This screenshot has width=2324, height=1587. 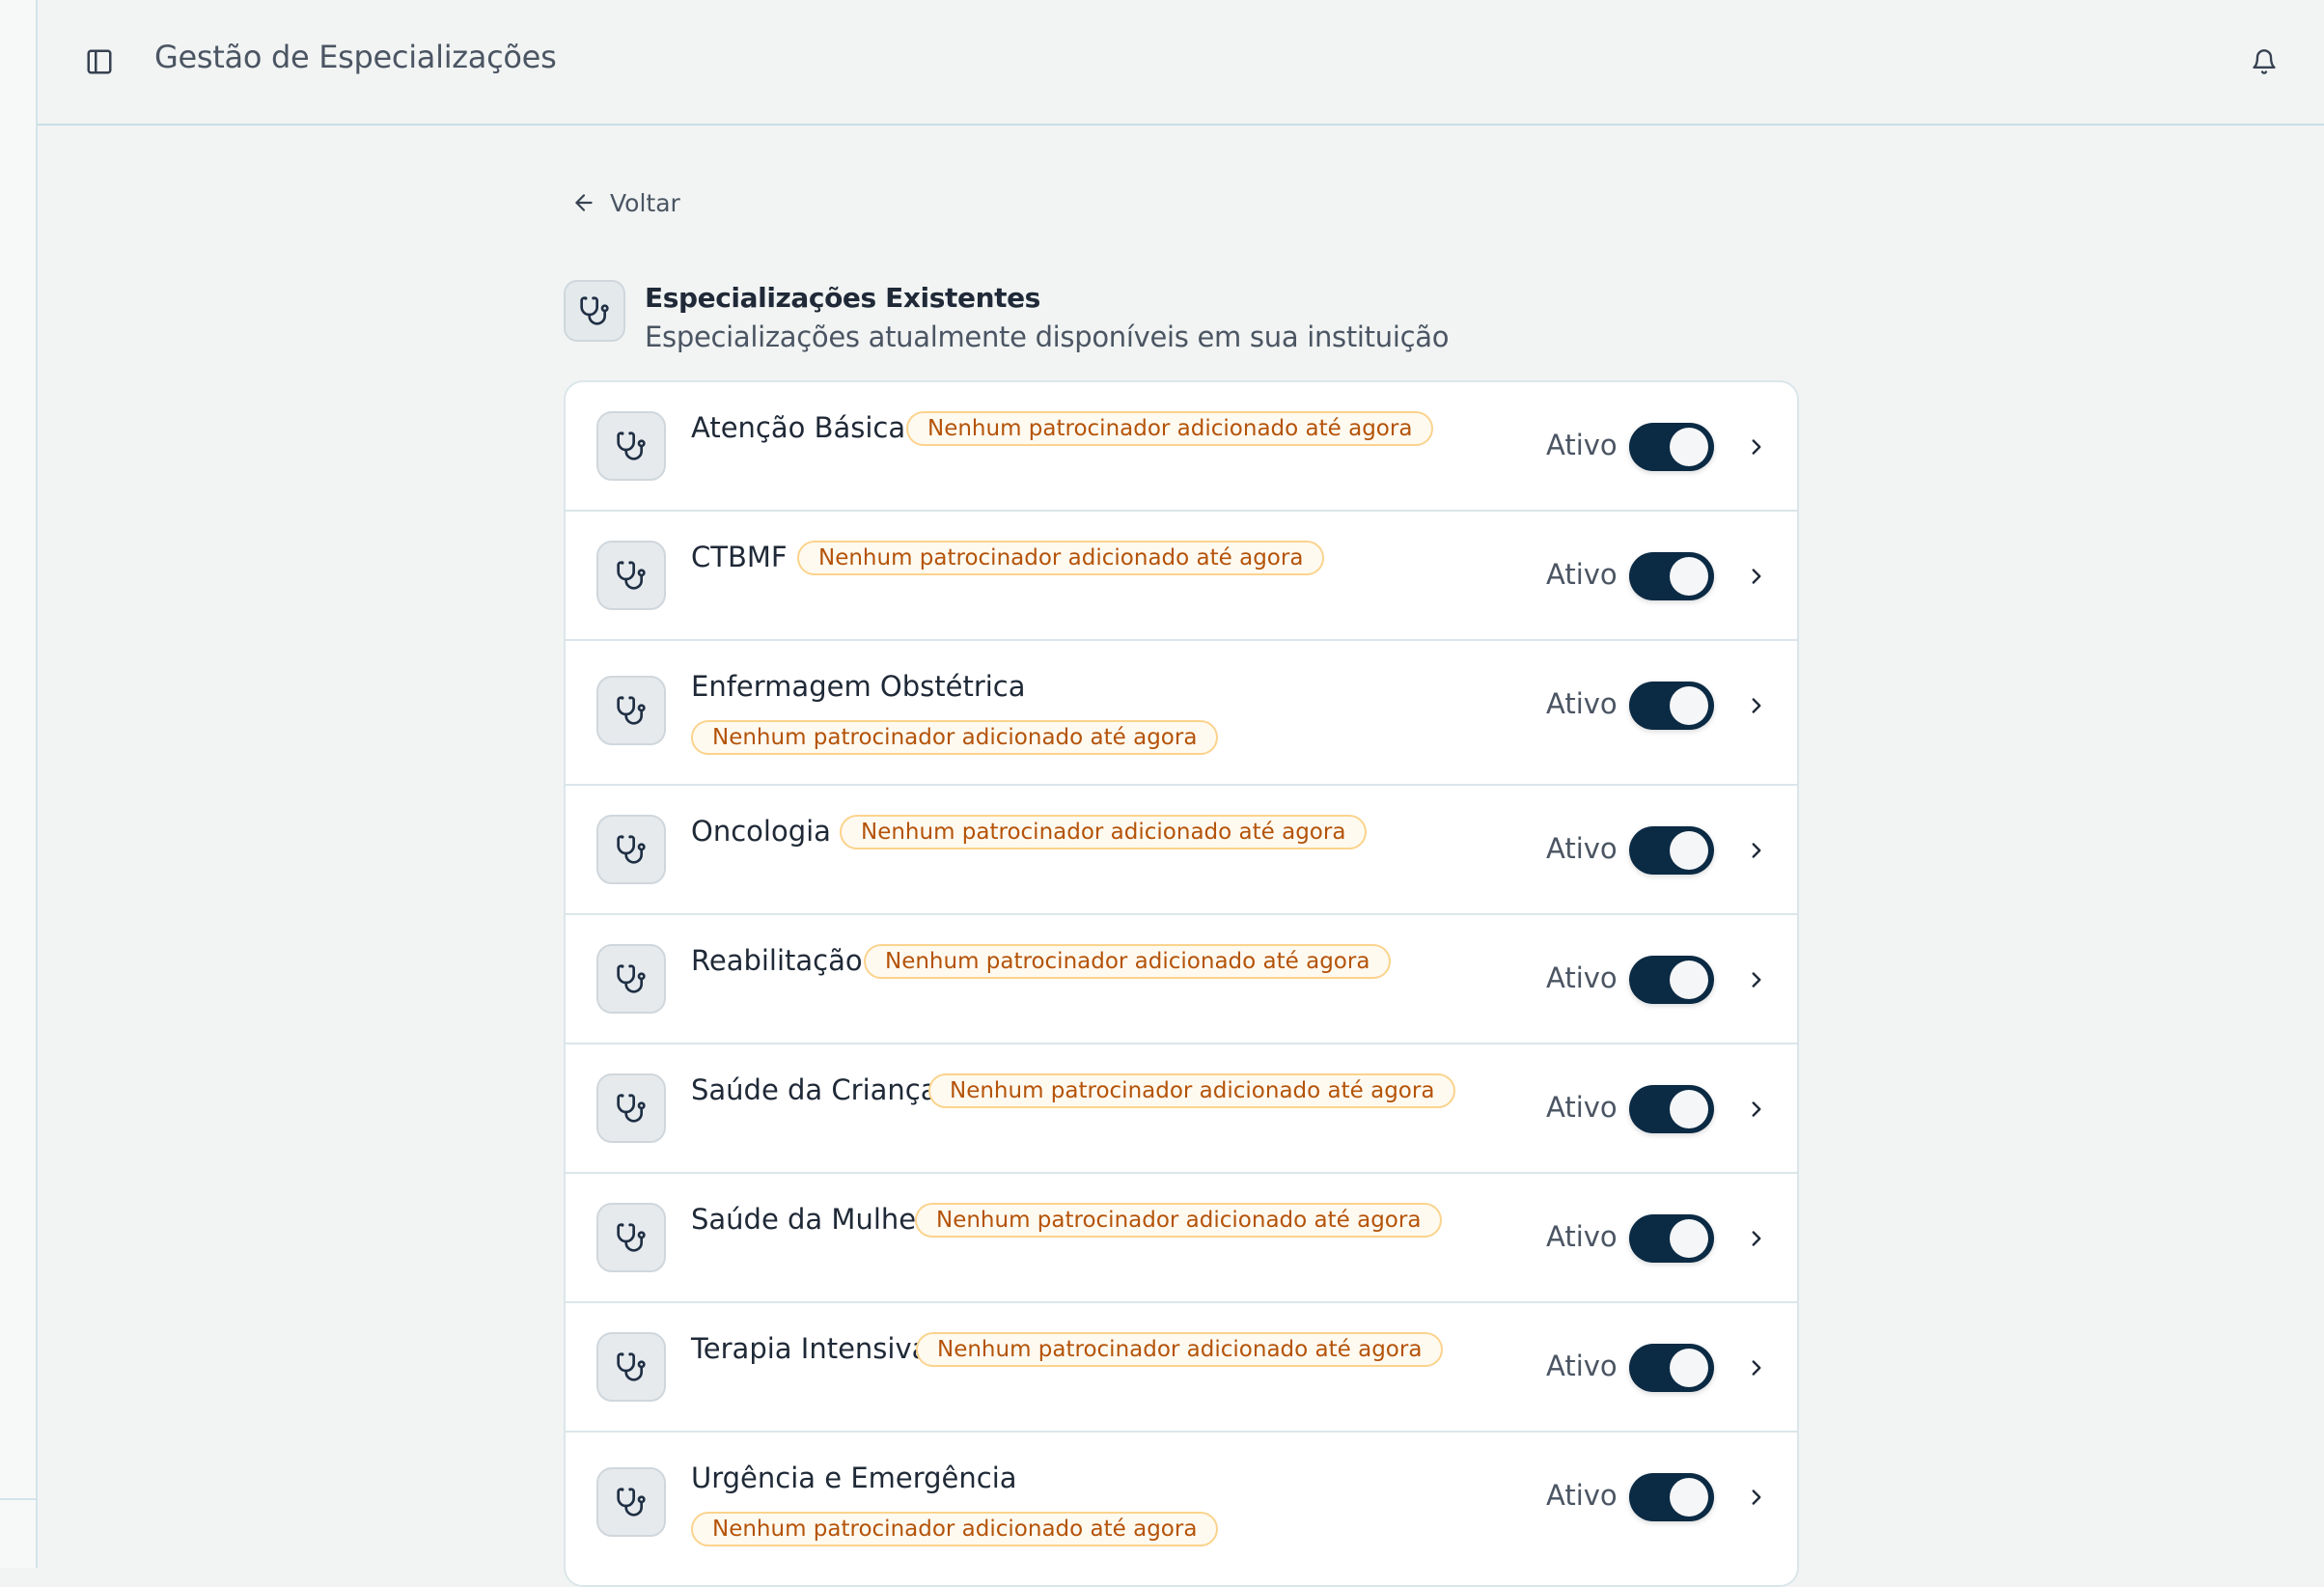 I want to click on back-link: Voltar, so click(x=626, y=202).